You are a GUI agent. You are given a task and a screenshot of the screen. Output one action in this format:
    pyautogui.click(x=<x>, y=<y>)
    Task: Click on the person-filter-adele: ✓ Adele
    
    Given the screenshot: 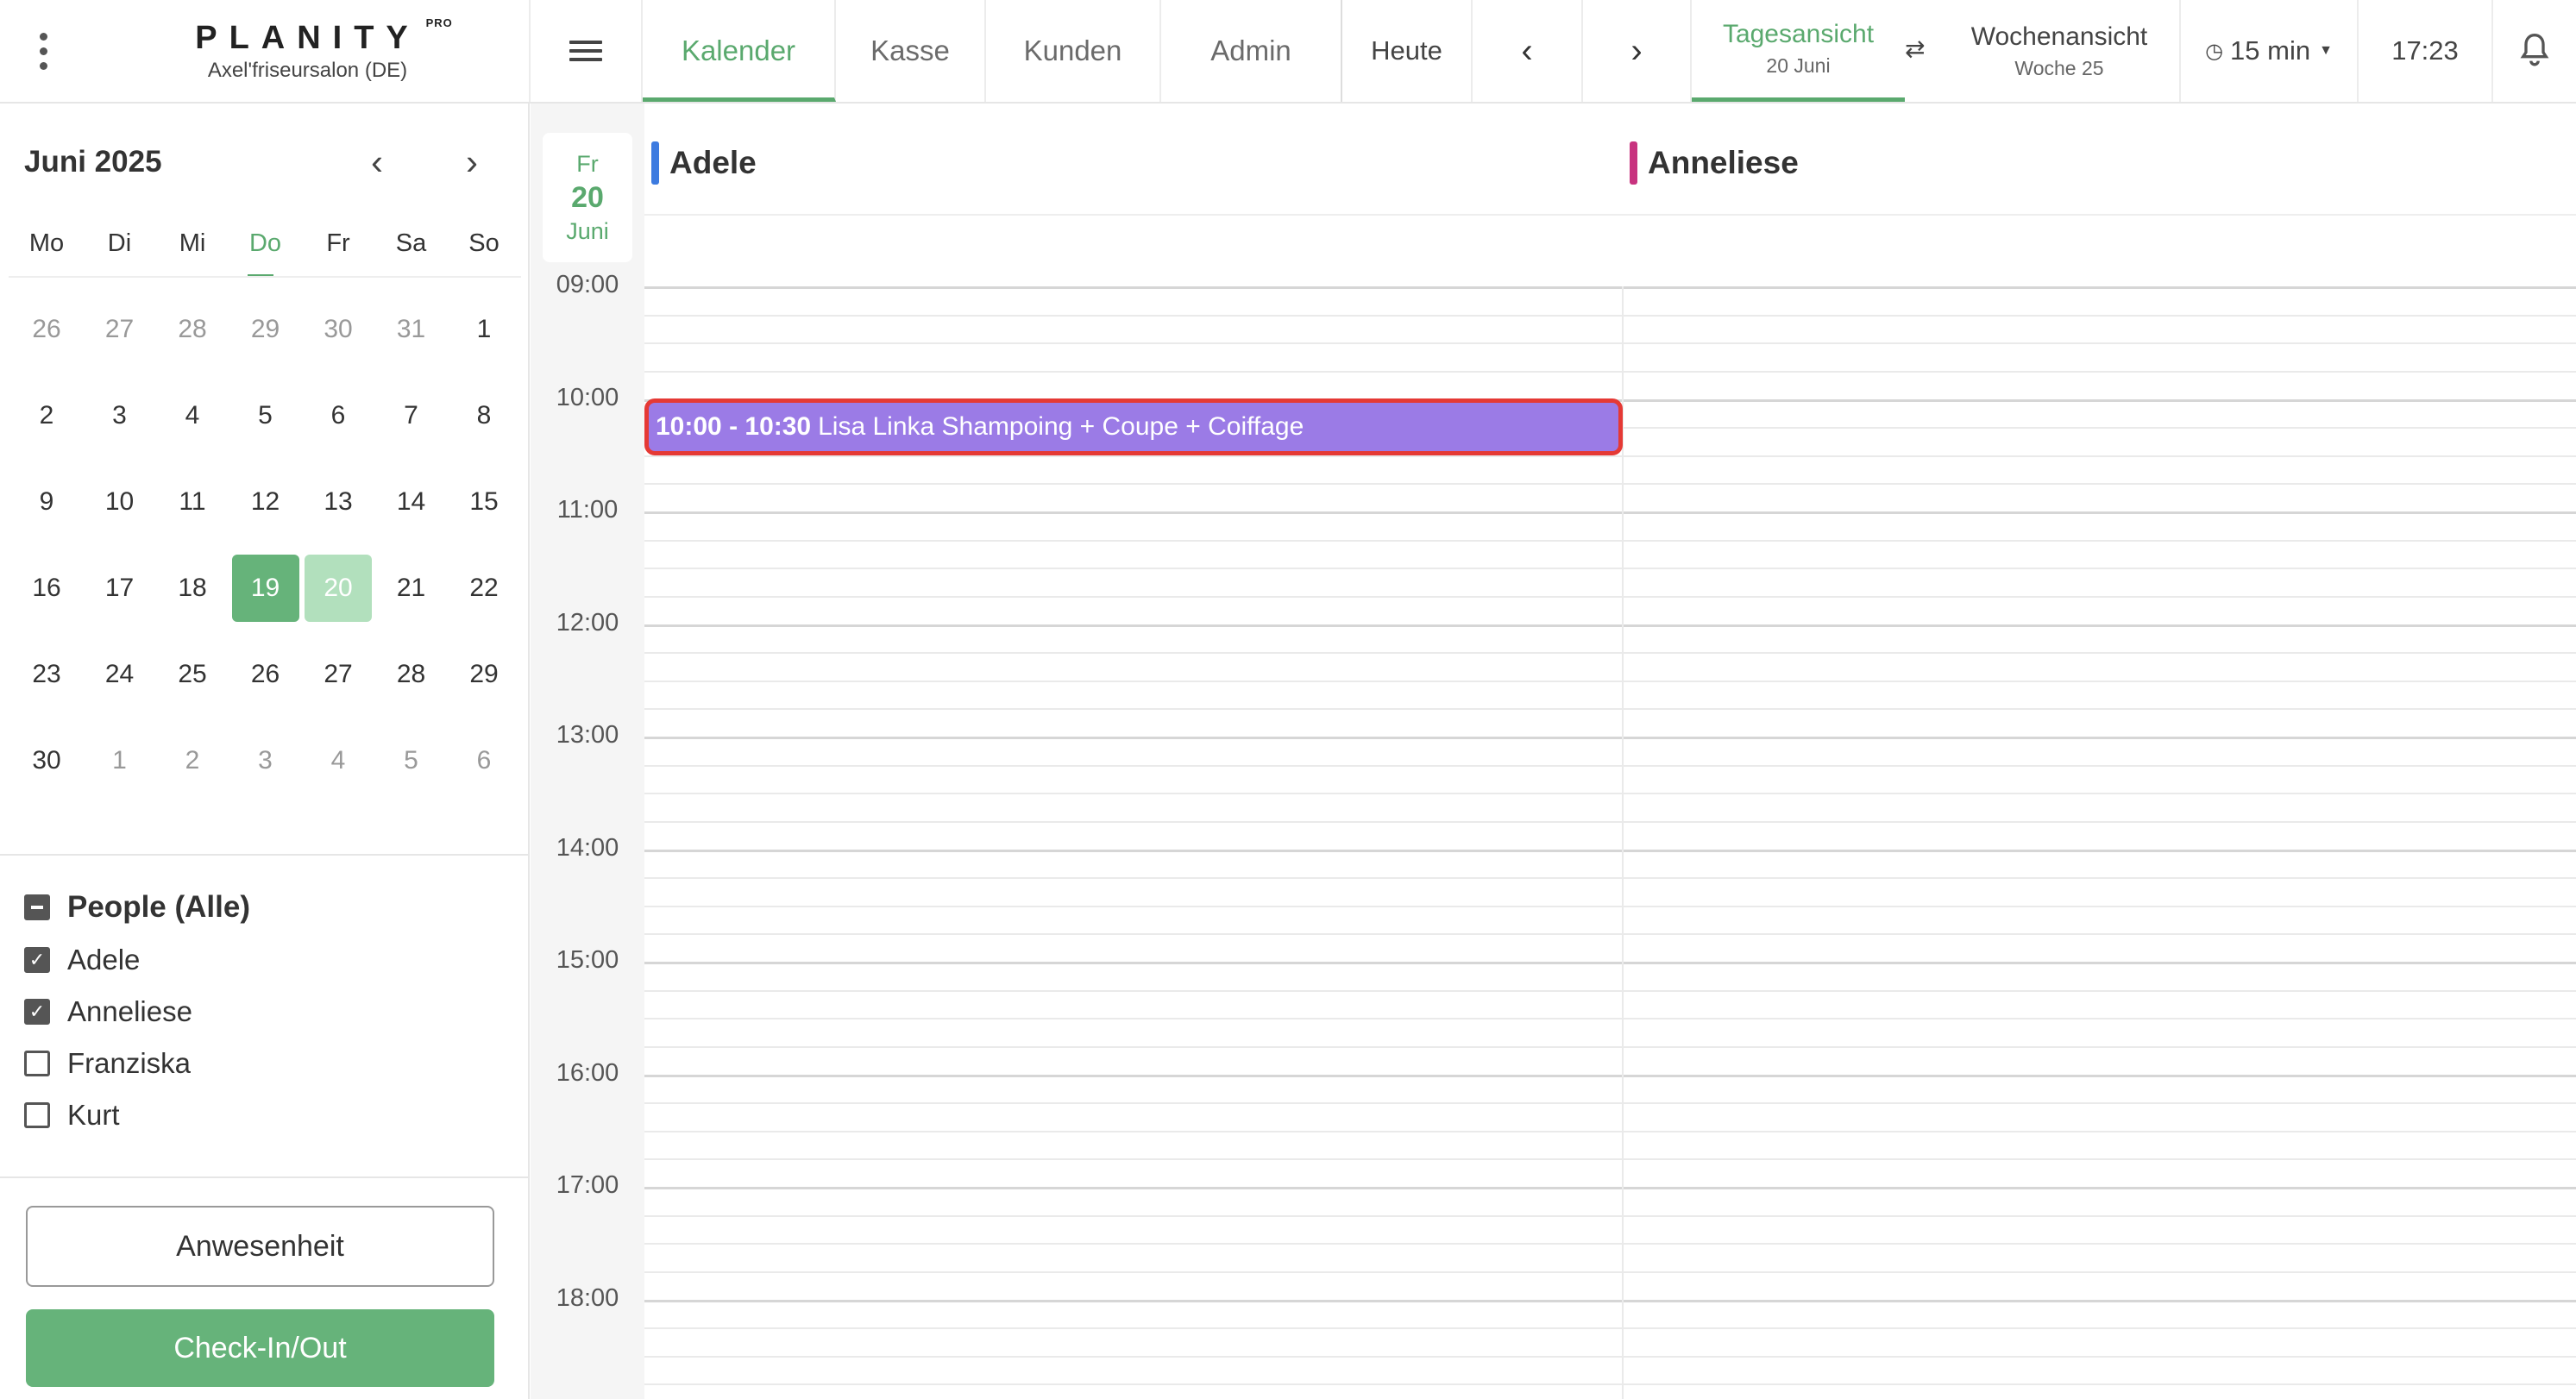 What is the action you would take?
    pyautogui.click(x=82, y=960)
    